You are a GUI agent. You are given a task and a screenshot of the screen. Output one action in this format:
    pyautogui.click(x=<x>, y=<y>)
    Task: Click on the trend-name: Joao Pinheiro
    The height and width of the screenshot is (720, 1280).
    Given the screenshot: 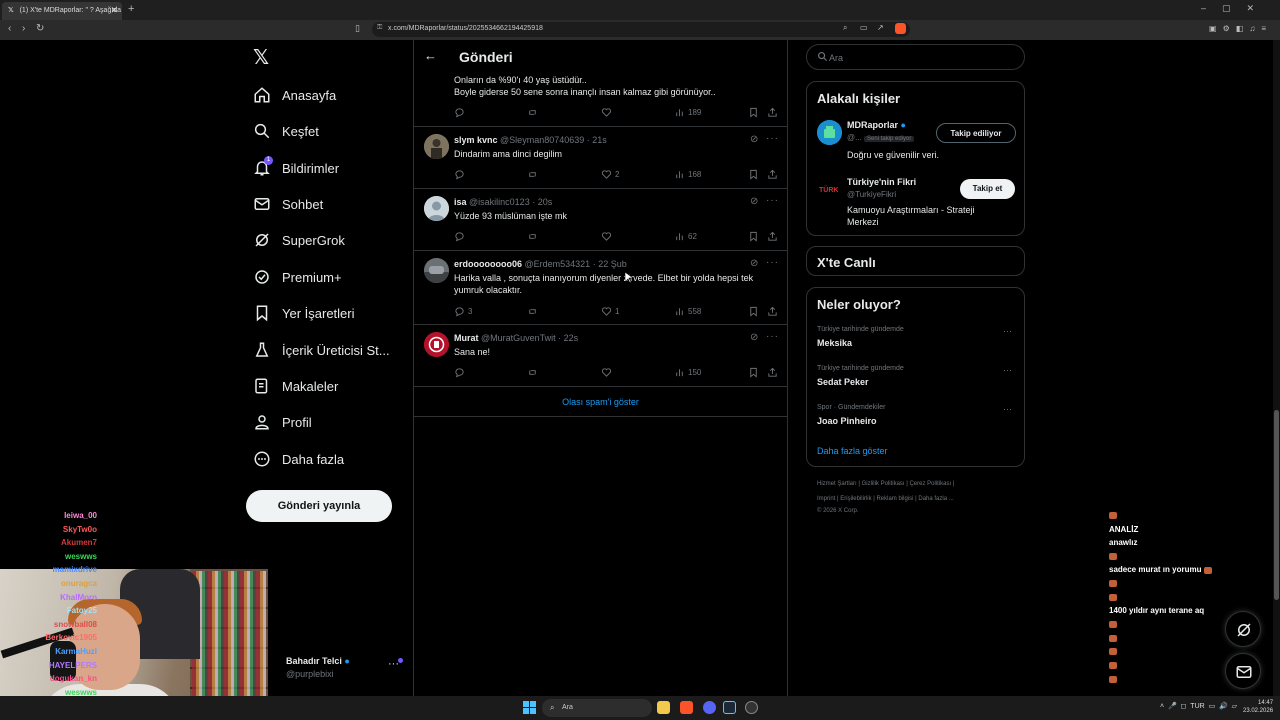 What is the action you would take?
    pyautogui.click(x=847, y=421)
    